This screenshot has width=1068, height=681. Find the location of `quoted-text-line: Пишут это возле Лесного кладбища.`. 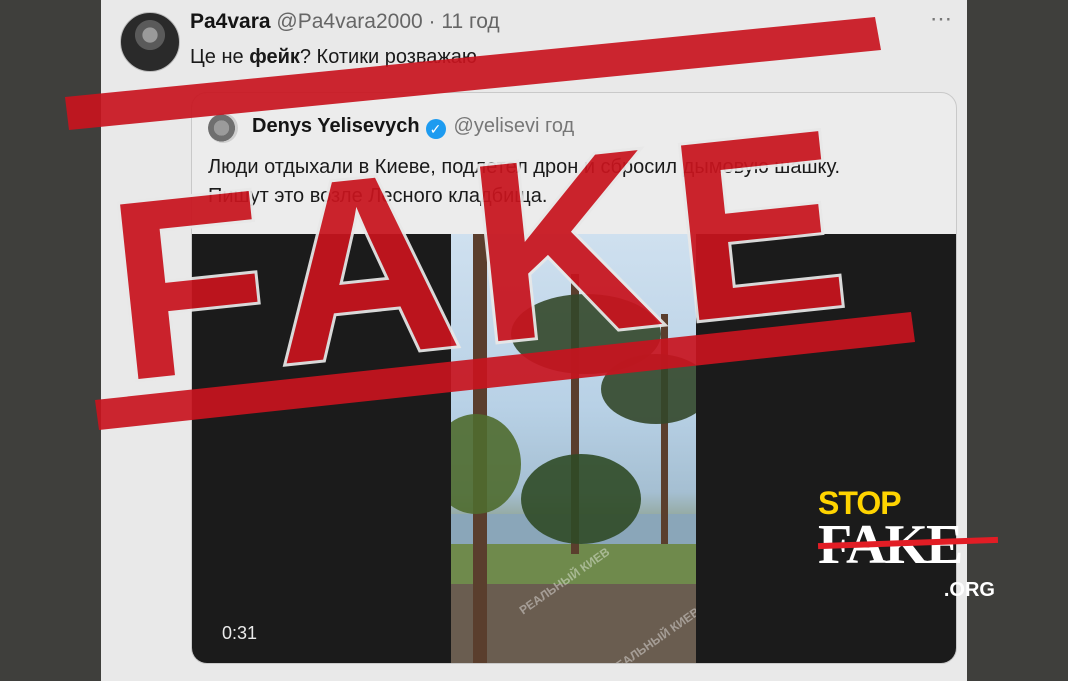

quoted-text-line: Пишут это возле Лесного кладбища. is located at coordinates (378, 196).